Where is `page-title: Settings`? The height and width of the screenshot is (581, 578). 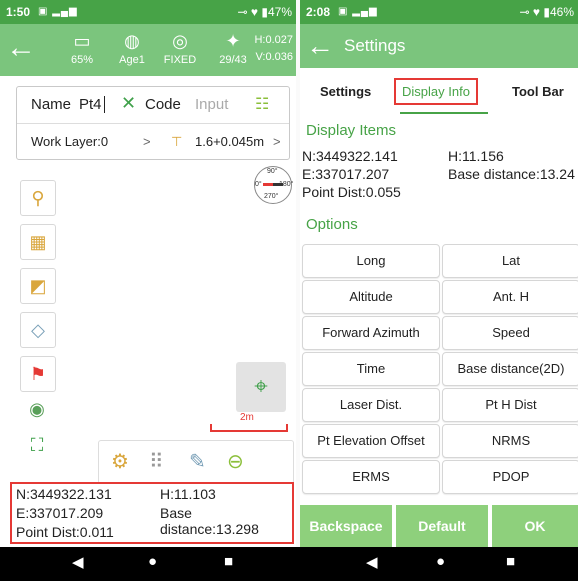 page-title: Settings is located at coordinates (375, 45).